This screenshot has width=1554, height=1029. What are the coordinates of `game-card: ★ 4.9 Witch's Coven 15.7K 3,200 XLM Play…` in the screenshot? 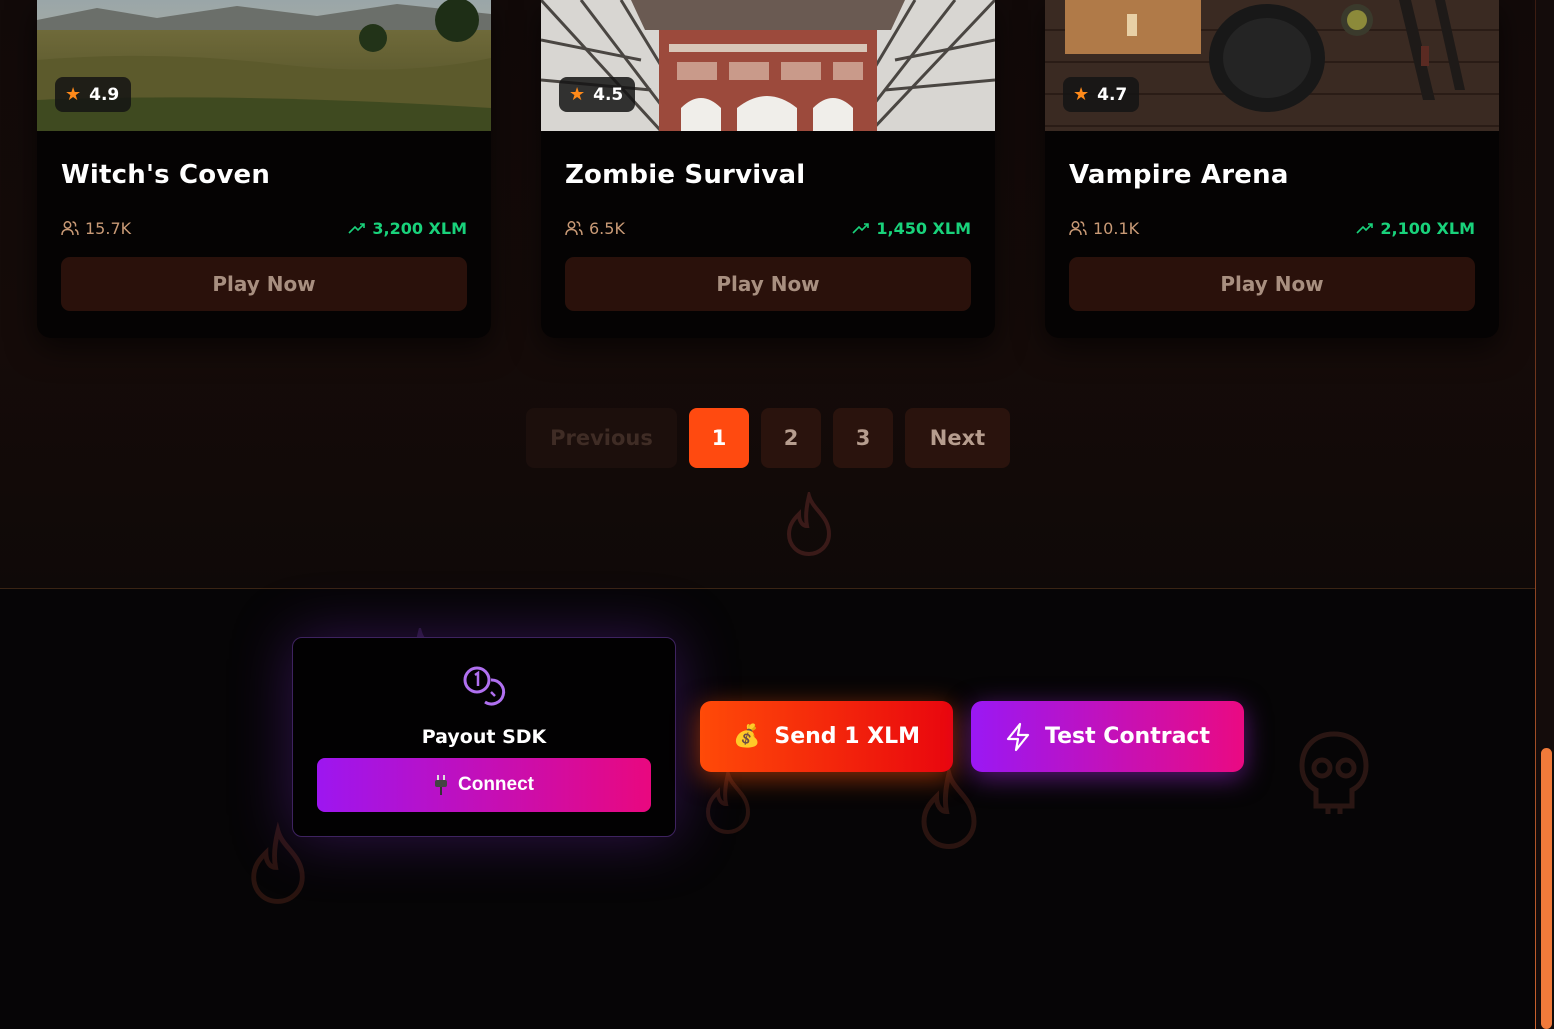 It's located at (264, 169).